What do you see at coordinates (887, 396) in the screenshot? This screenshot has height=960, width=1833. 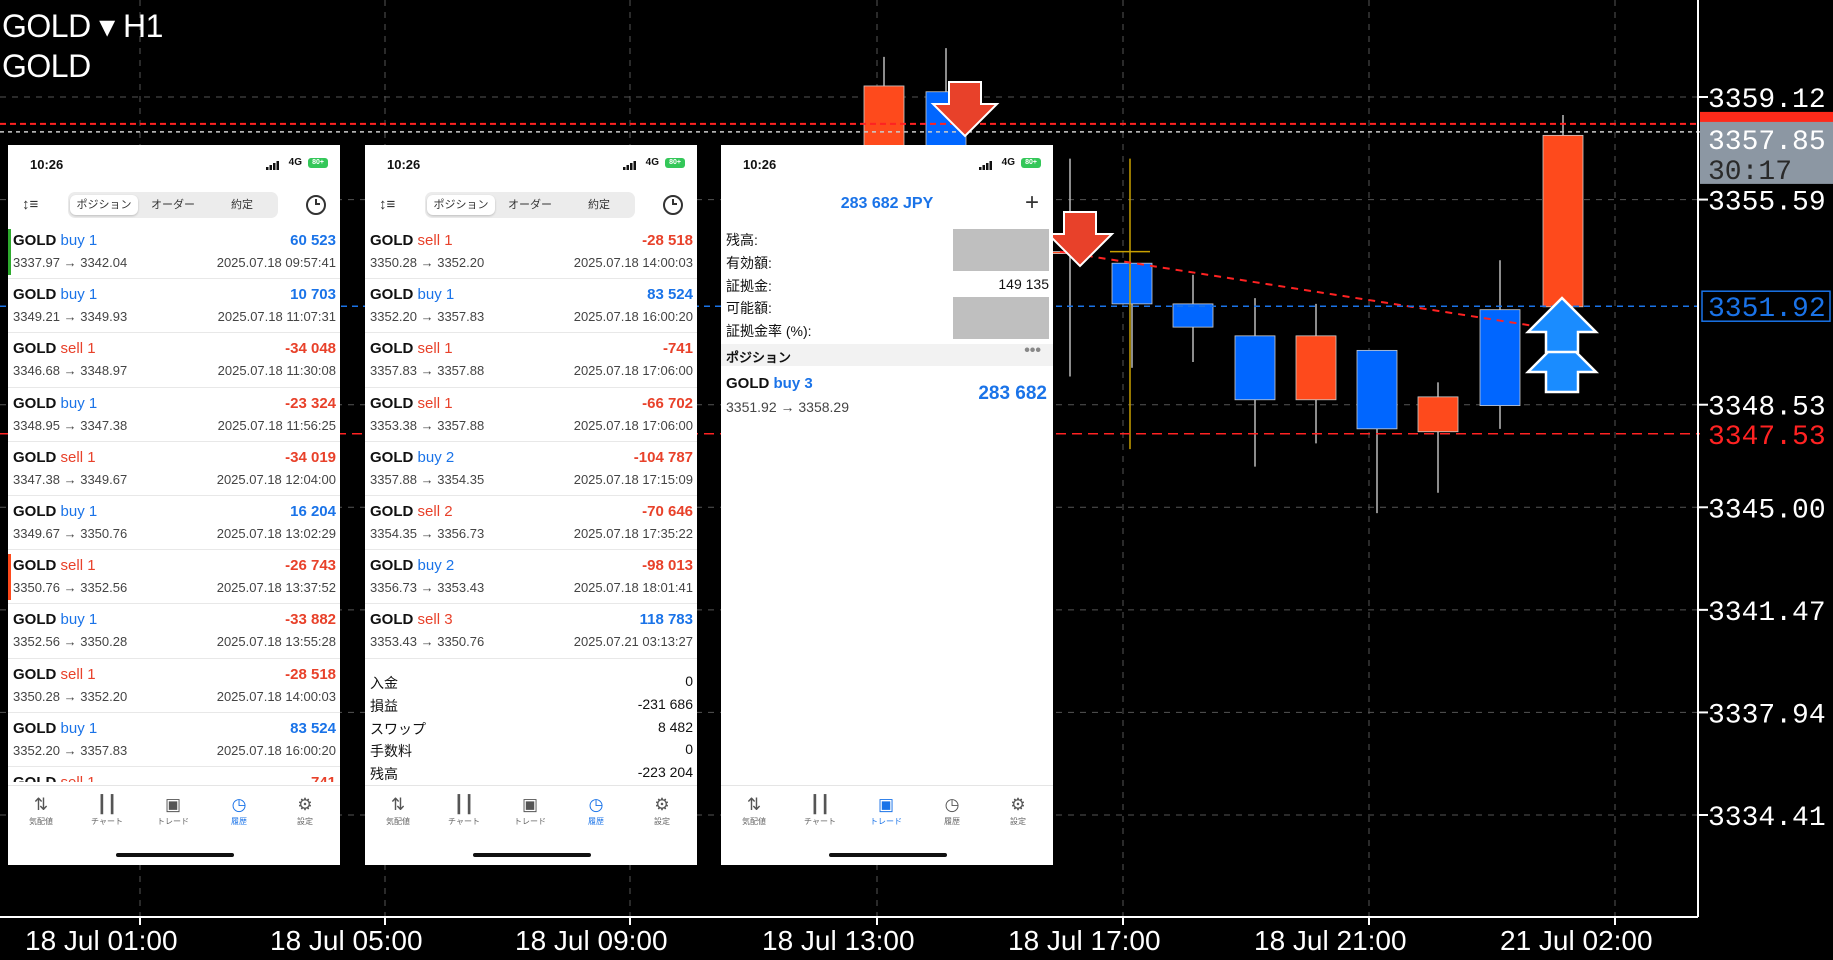 I see `position-row: GOLD buy 3 3351.92 → 3358.29 283 682` at bounding box center [887, 396].